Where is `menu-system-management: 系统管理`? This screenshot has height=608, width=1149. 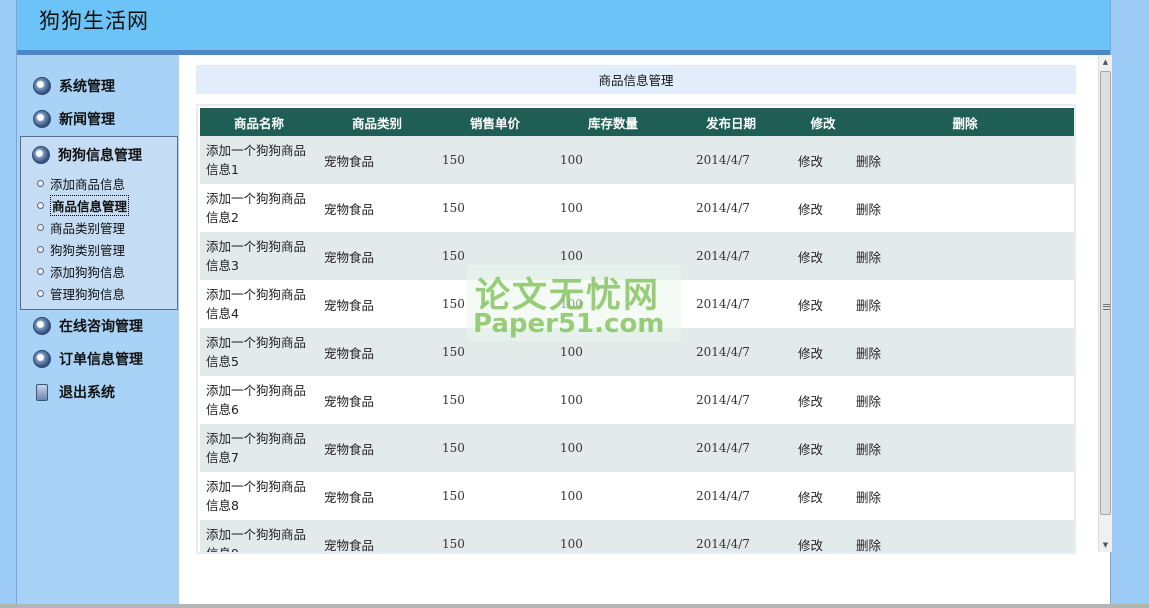
menu-system-management: 系统管理 is located at coordinates (74, 86).